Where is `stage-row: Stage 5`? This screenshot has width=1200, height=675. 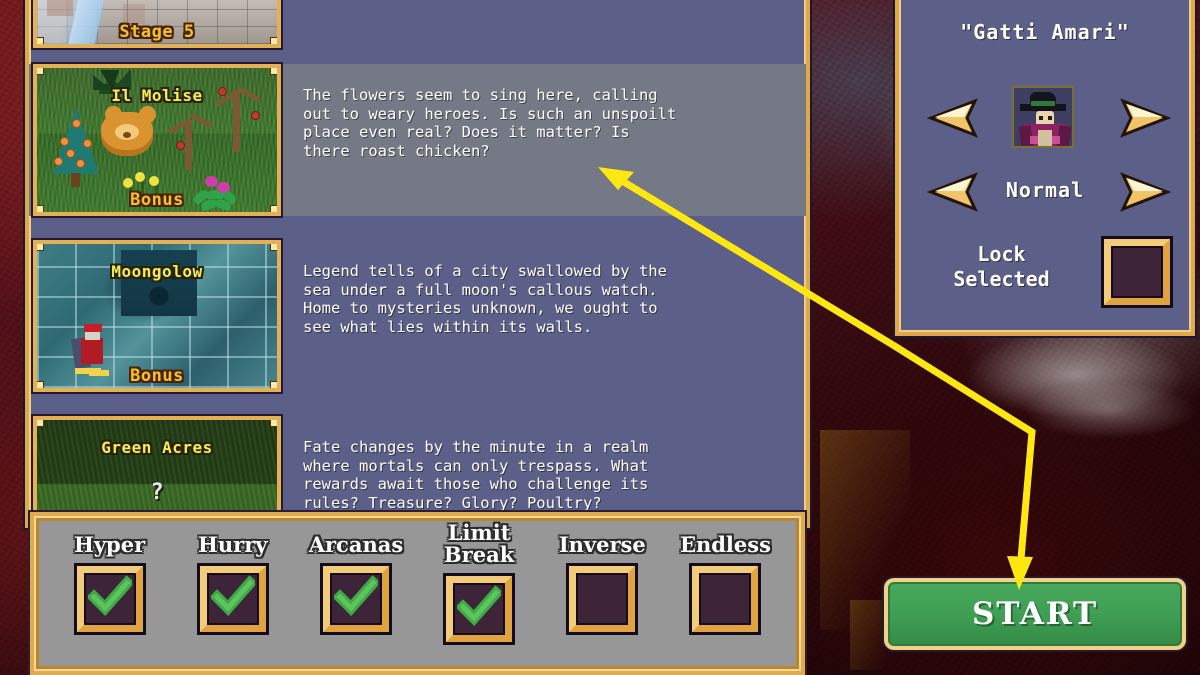
stage-row: Stage 5 is located at coordinates (417, 24).